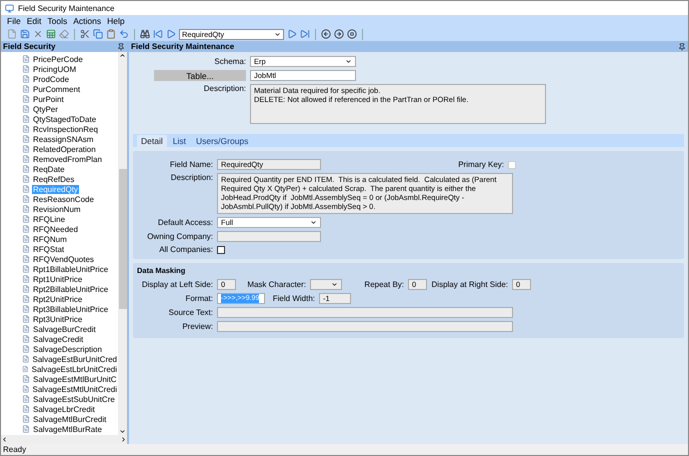 Image resolution: width=689 pixels, height=456 pixels. Describe the element at coordinates (64, 439) in the screenshot. I see `horizontal-scrollbar` at that location.